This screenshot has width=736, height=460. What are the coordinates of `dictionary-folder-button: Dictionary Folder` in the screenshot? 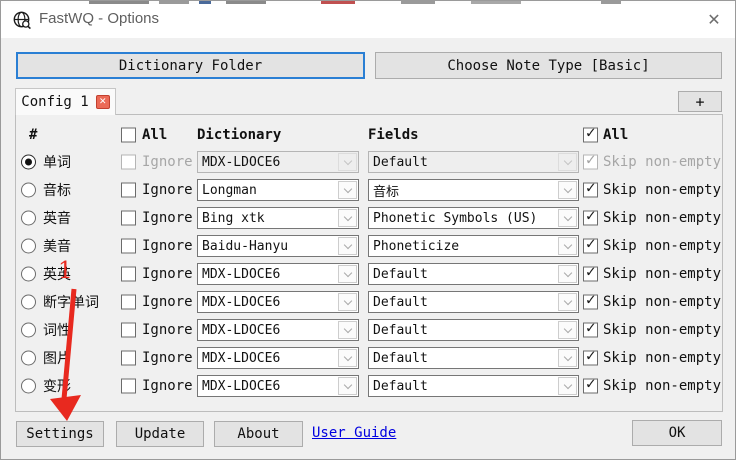 It's located at (190, 65).